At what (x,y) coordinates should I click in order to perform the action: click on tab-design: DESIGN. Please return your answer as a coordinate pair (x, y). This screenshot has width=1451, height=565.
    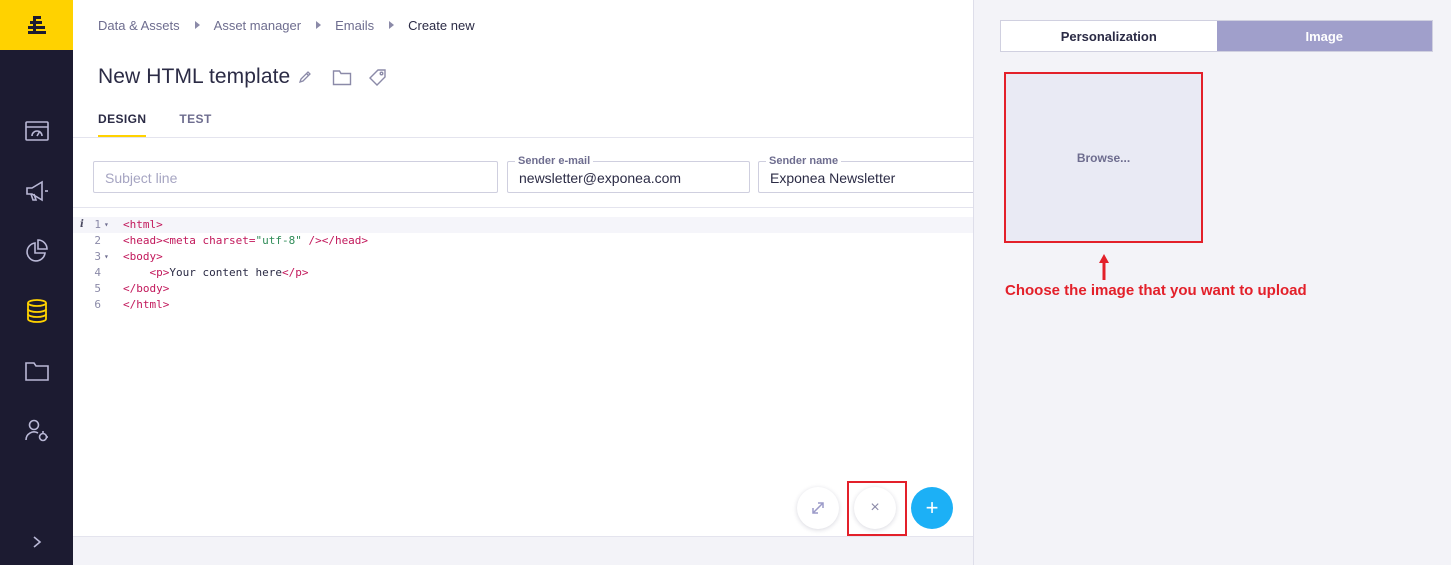
    Looking at the image, I should click on (122, 123).